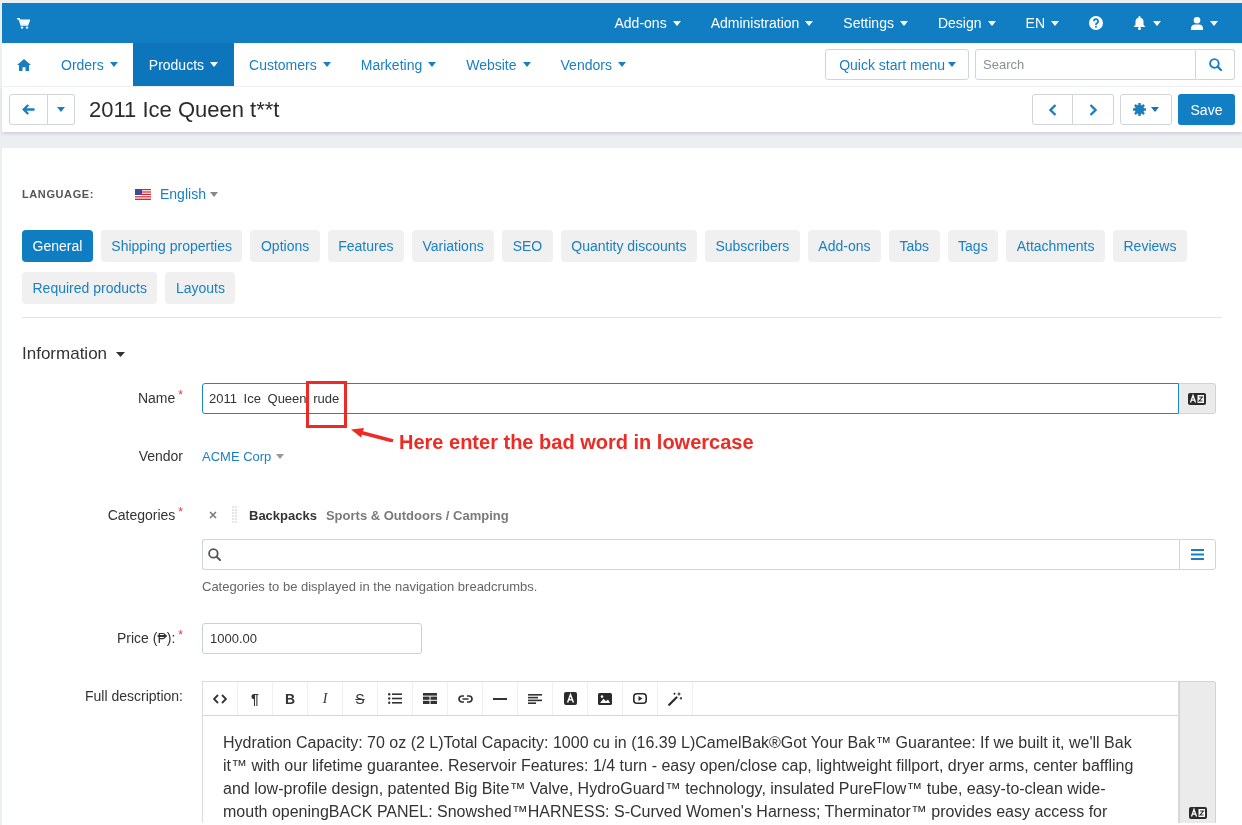  Describe the element at coordinates (875, 23) in the screenshot. I see `top-menu-item: Settings` at that location.